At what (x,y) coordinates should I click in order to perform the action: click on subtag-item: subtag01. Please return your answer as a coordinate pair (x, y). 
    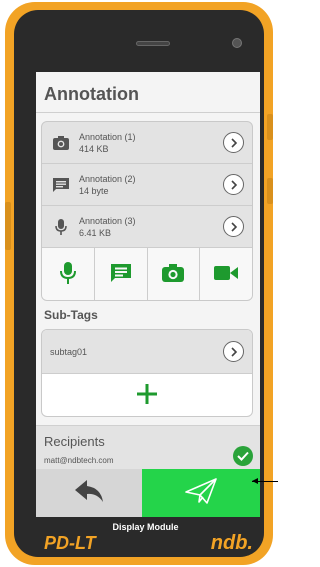
    Looking at the image, I should click on (147, 352).